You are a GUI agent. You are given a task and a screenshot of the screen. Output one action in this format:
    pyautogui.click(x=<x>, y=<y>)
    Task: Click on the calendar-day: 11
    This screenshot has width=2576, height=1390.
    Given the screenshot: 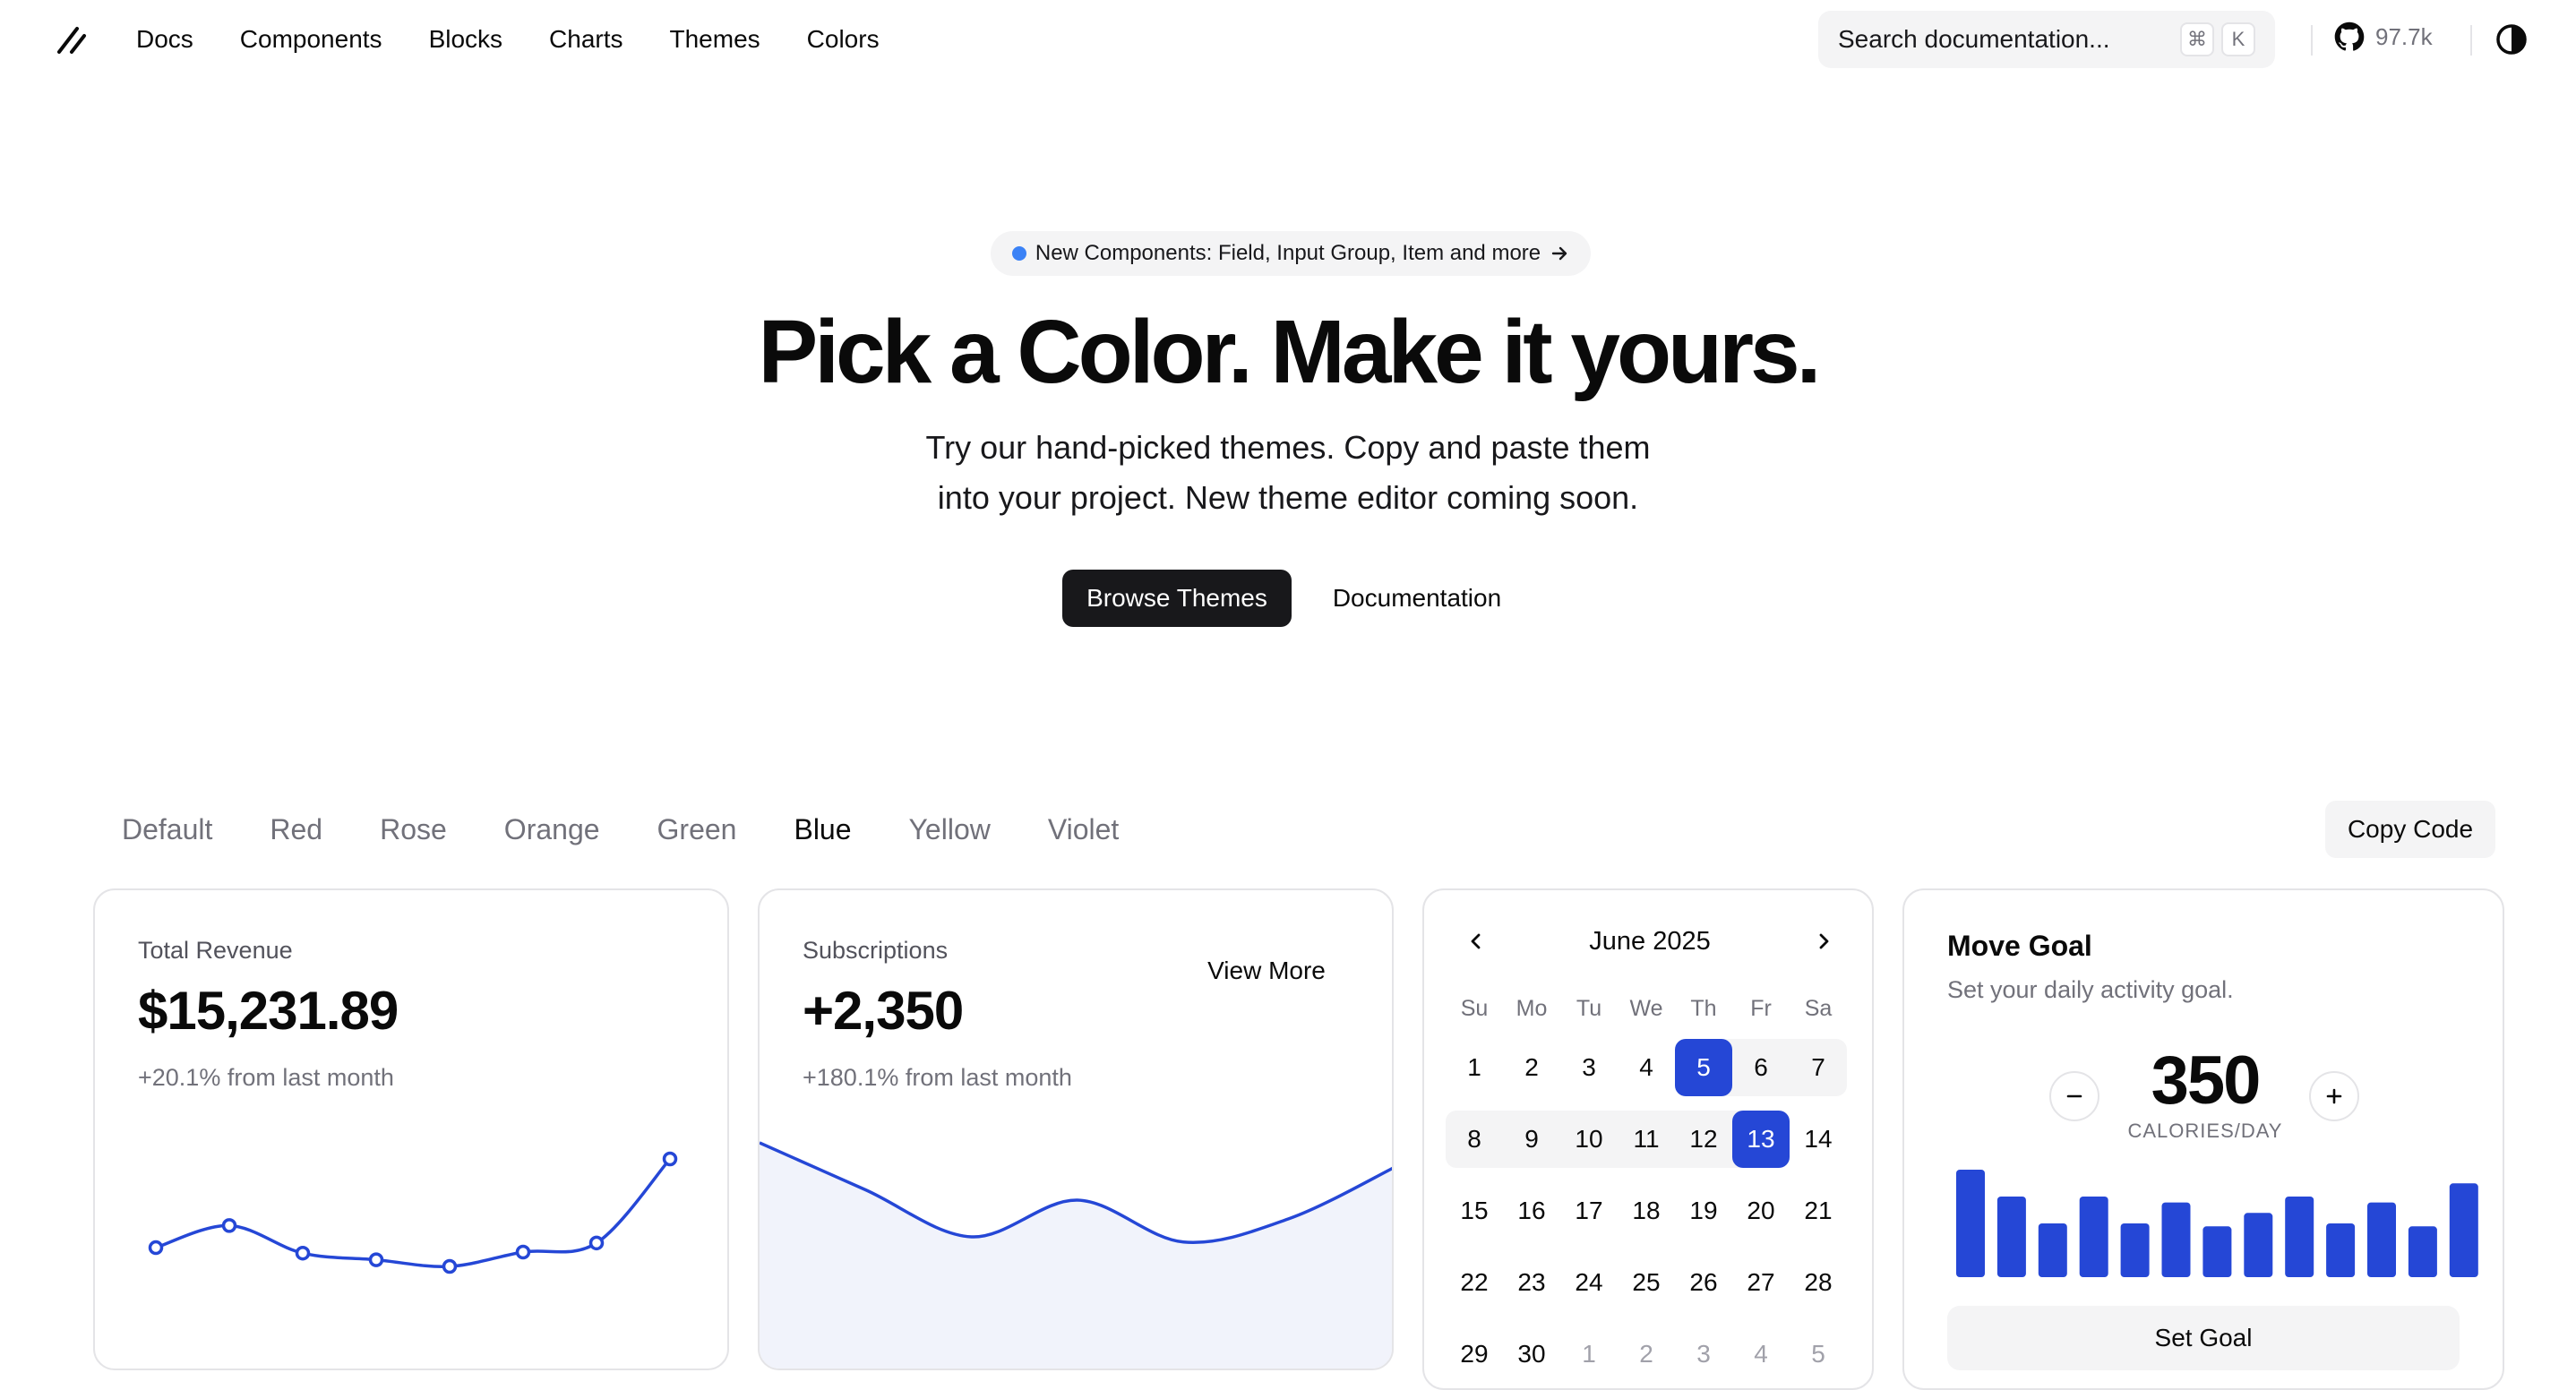 What is the action you would take?
    pyautogui.click(x=1646, y=1140)
    